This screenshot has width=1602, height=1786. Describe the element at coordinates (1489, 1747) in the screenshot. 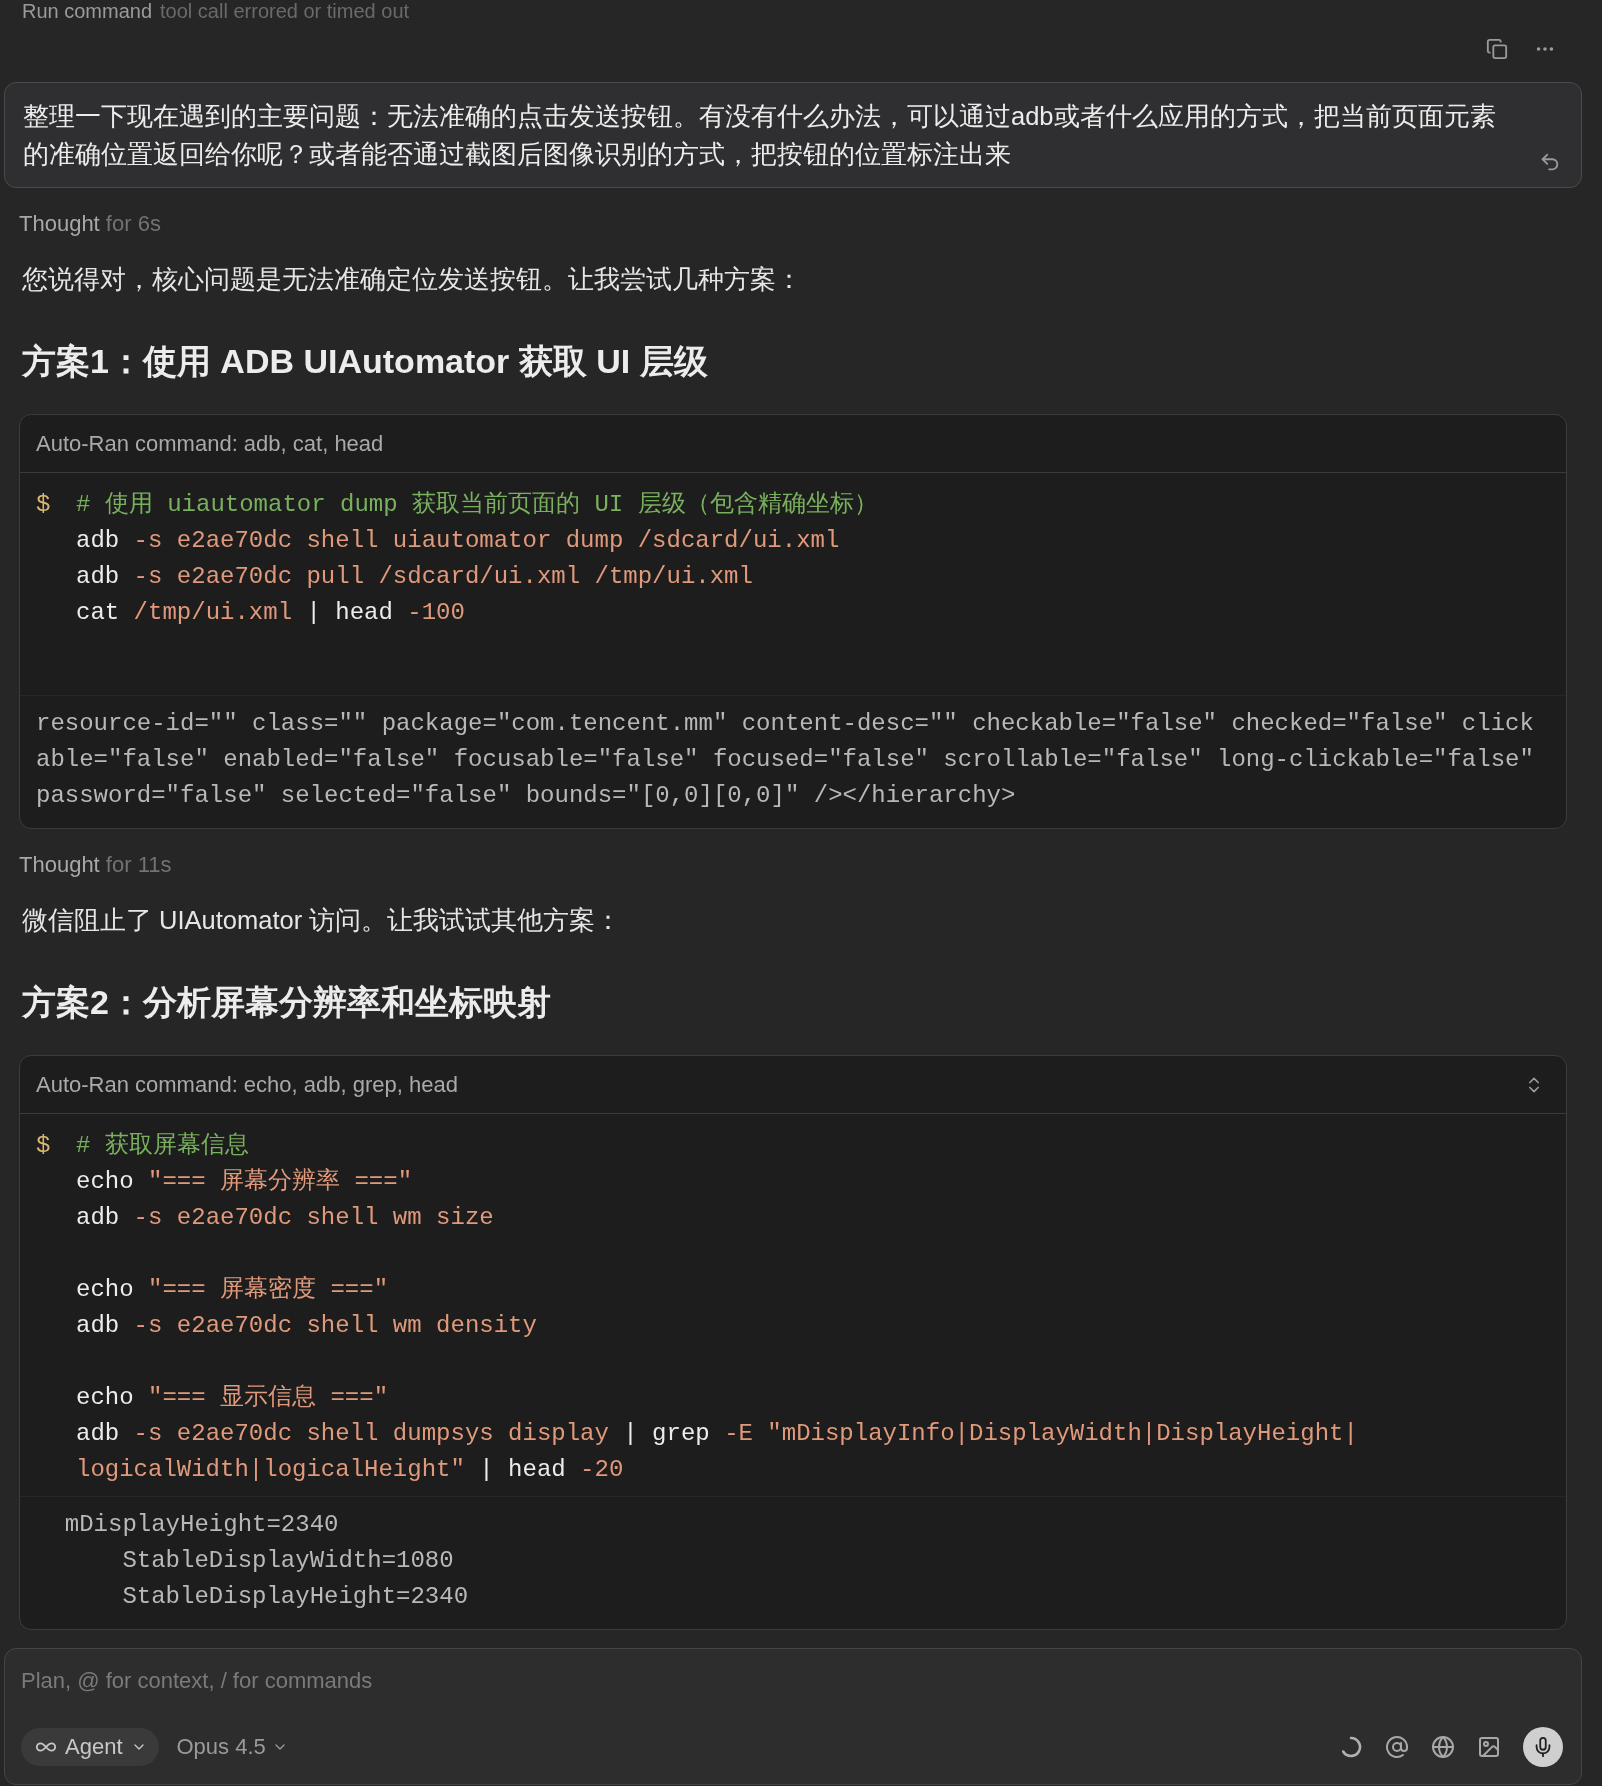

I see `image-icon` at that location.